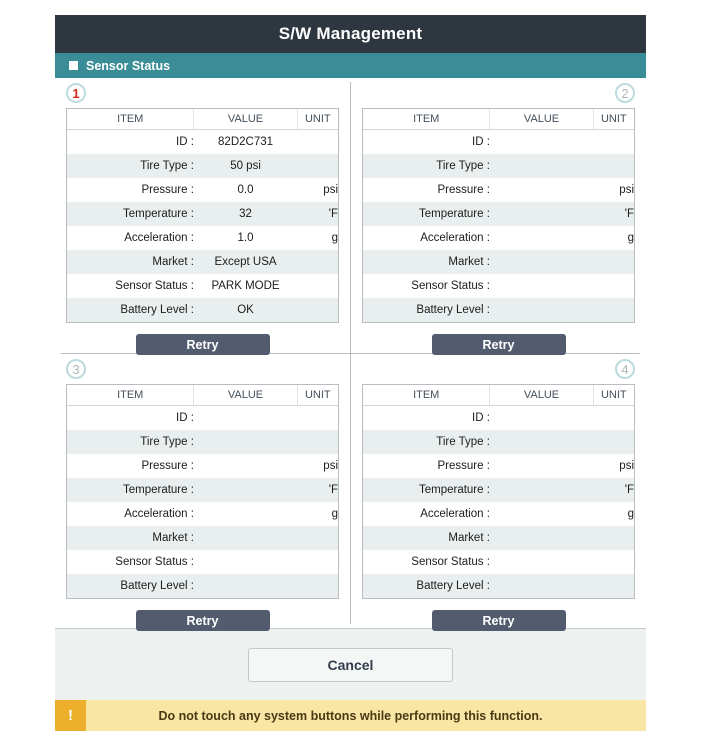 The width and height of the screenshot is (701, 746). I want to click on table-row: Battery Level : OK, so click(202, 310).